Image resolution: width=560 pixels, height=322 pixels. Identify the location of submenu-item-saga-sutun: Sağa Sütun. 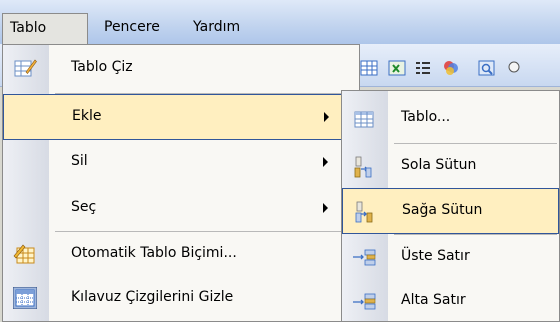
(450, 211).